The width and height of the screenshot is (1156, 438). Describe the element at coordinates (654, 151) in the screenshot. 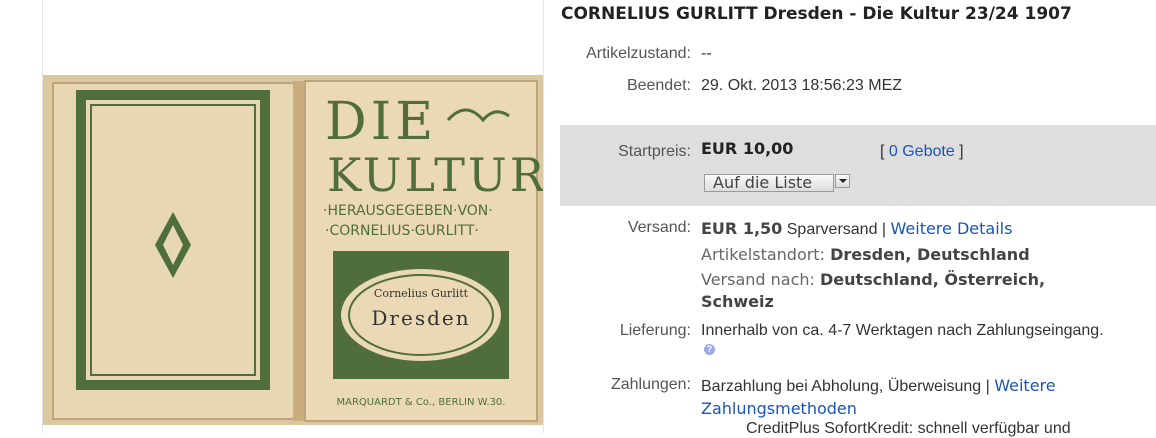

I see `price-label: Startpreis:` at that location.